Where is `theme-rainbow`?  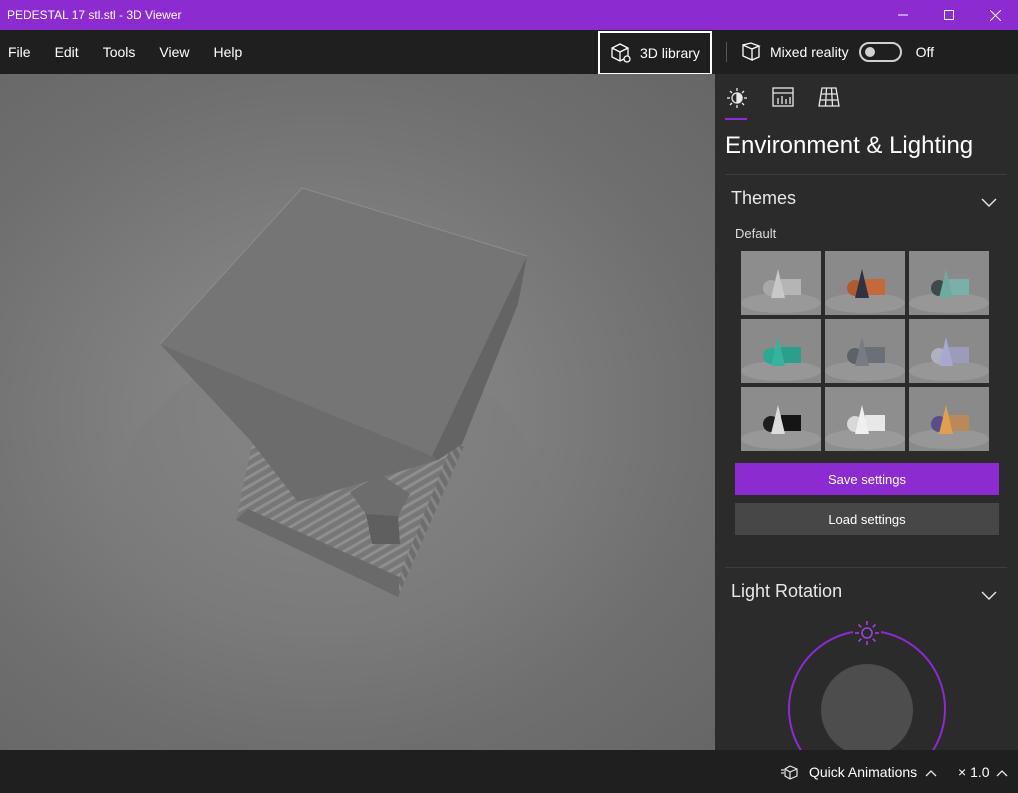 theme-rainbow is located at coordinates (949, 419).